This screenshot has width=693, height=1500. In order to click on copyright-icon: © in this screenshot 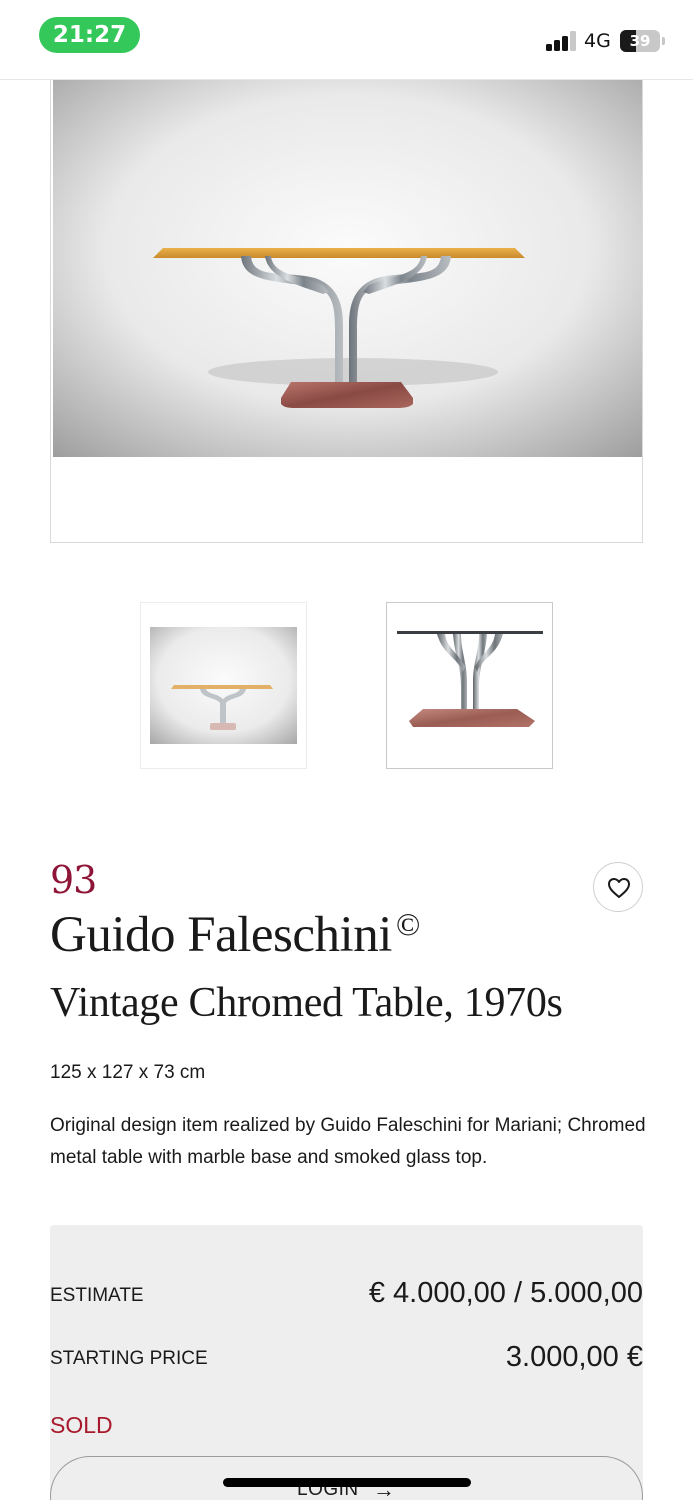, I will do `click(408, 924)`.